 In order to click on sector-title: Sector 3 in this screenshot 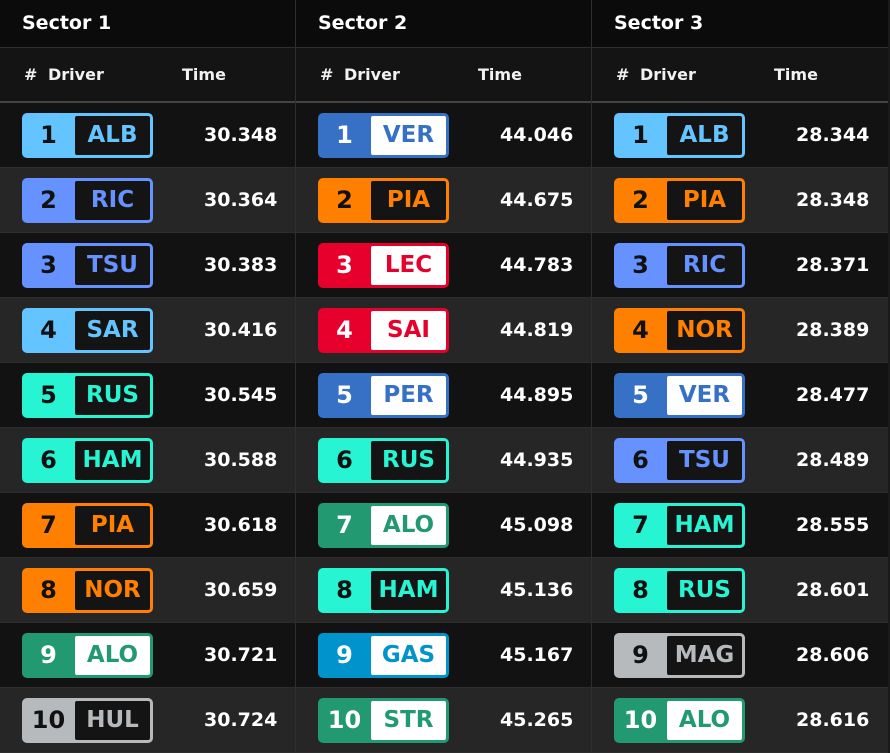, I will do `click(740, 24)`.